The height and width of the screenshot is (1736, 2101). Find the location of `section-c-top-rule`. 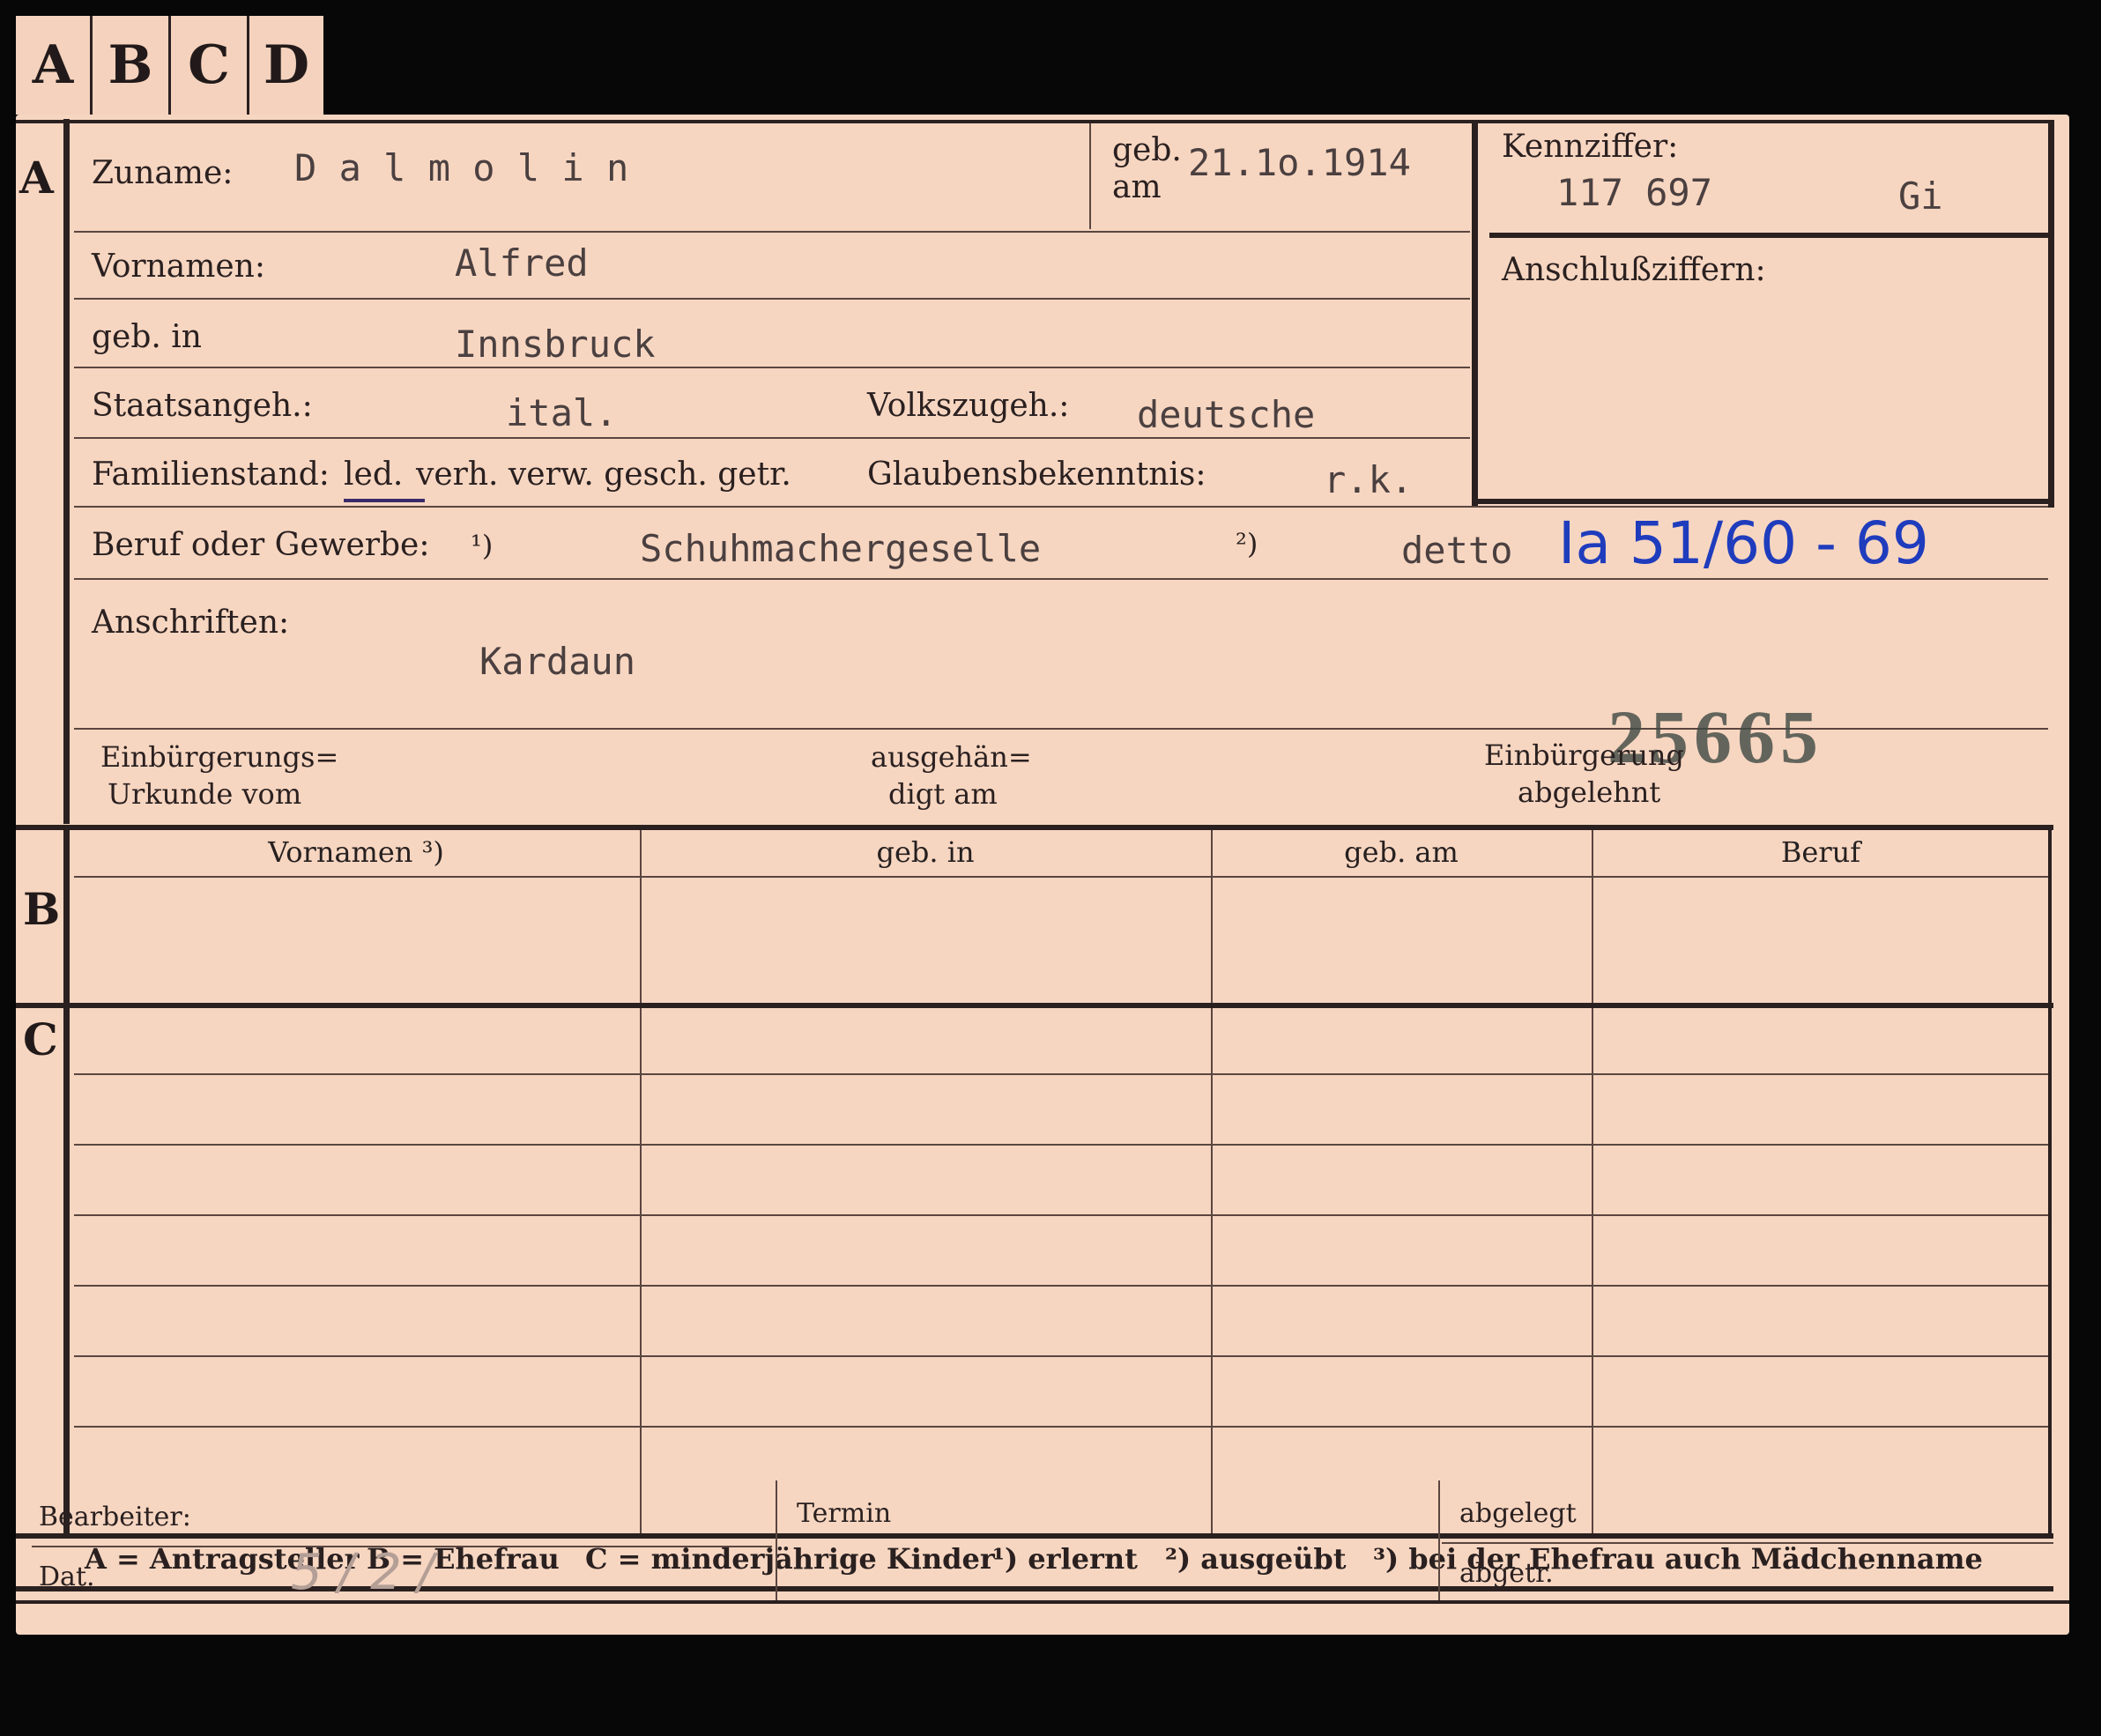

section-c-top-rule is located at coordinates (1035, 1005).